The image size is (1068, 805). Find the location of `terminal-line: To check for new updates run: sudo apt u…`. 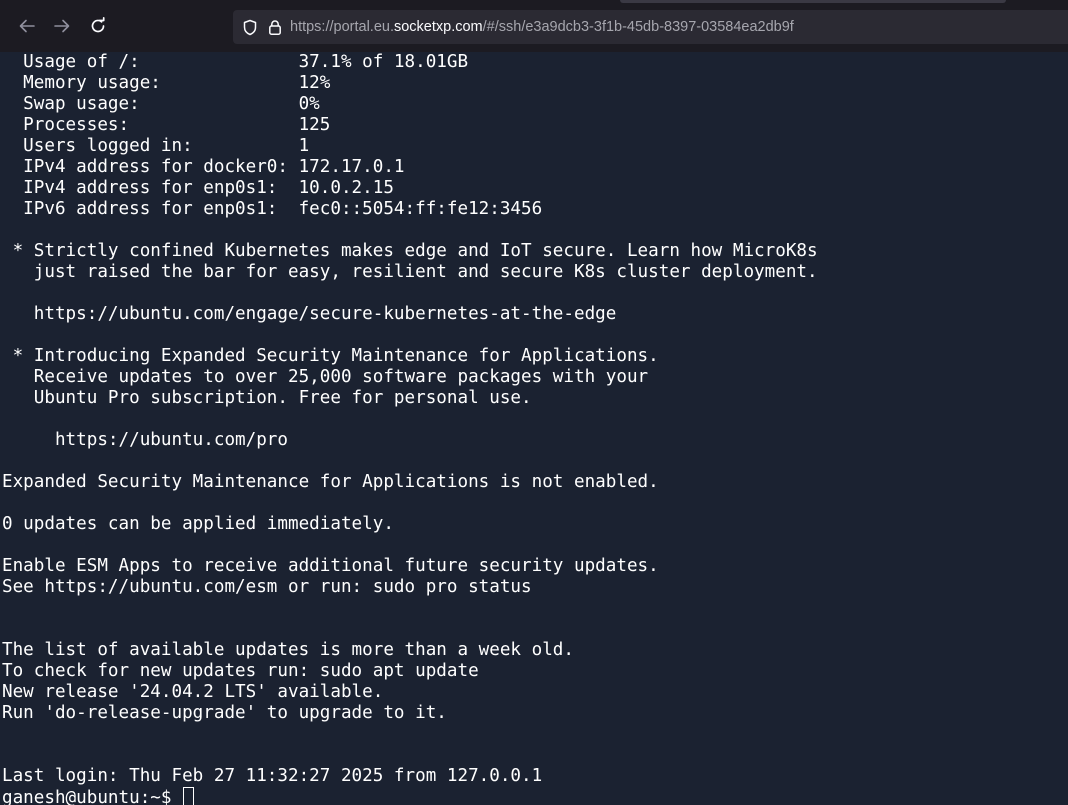

terminal-line: To check for new updates run: sudo apt u… is located at coordinates (240, 671).